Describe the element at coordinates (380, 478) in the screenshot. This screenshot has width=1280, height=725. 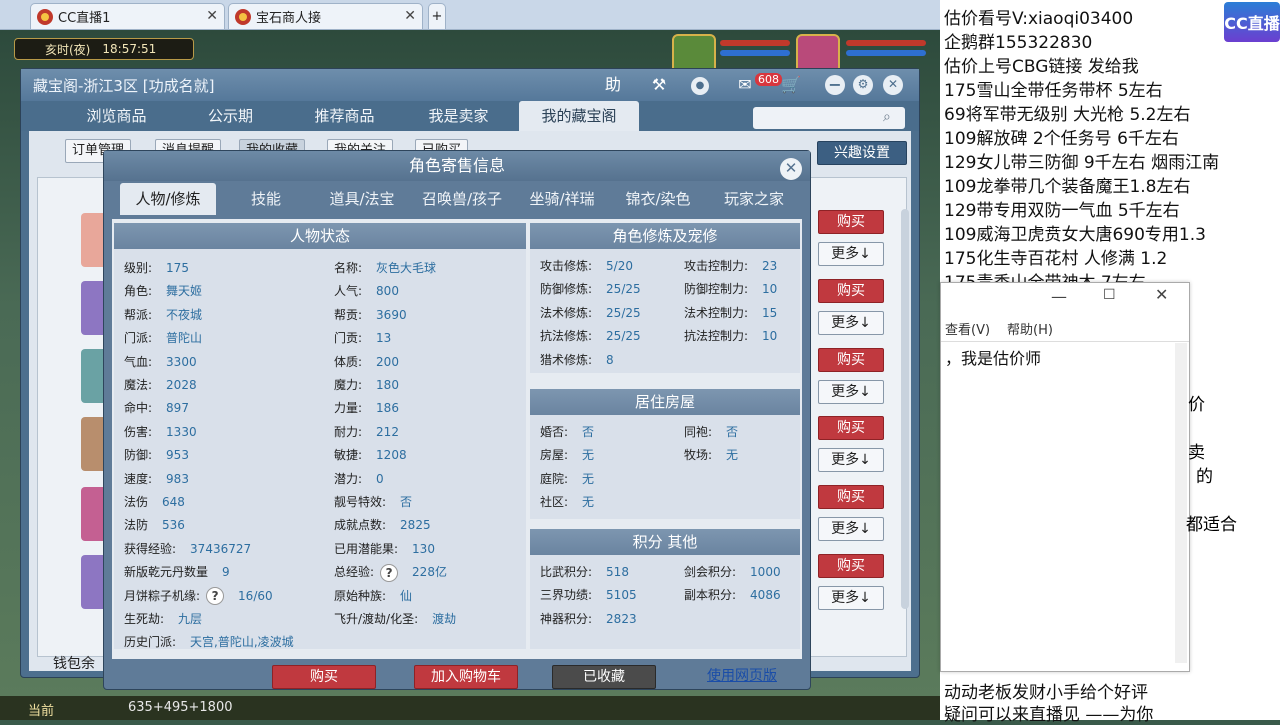
I see `field-value: 0` at that location.